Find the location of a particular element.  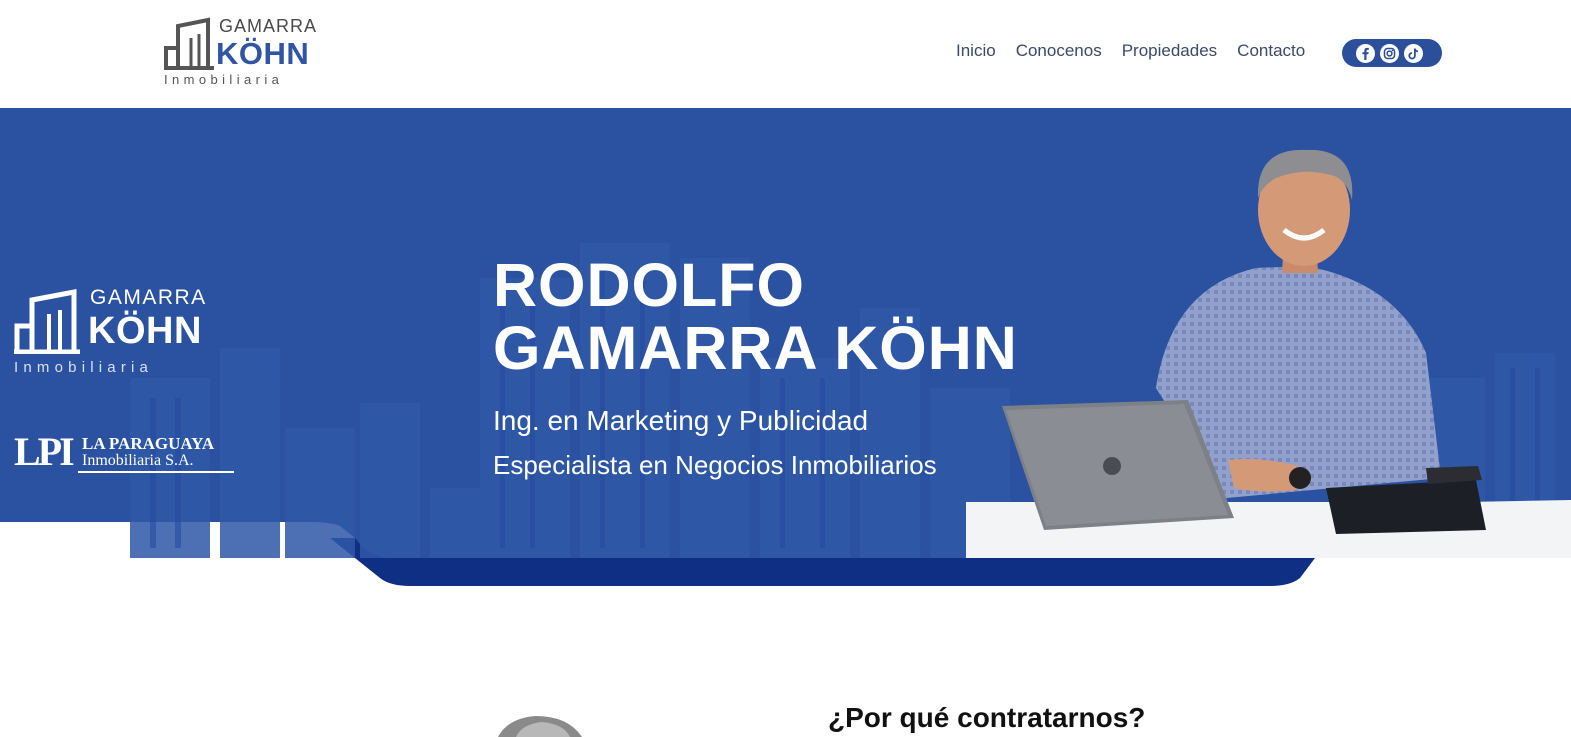

nav-conocenos: Conocenos is located at coordinates (1059, 52).